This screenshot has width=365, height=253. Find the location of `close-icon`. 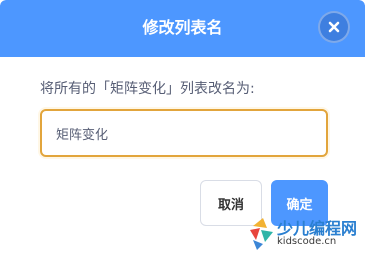

close-icon is located at coordinates (334, 27).